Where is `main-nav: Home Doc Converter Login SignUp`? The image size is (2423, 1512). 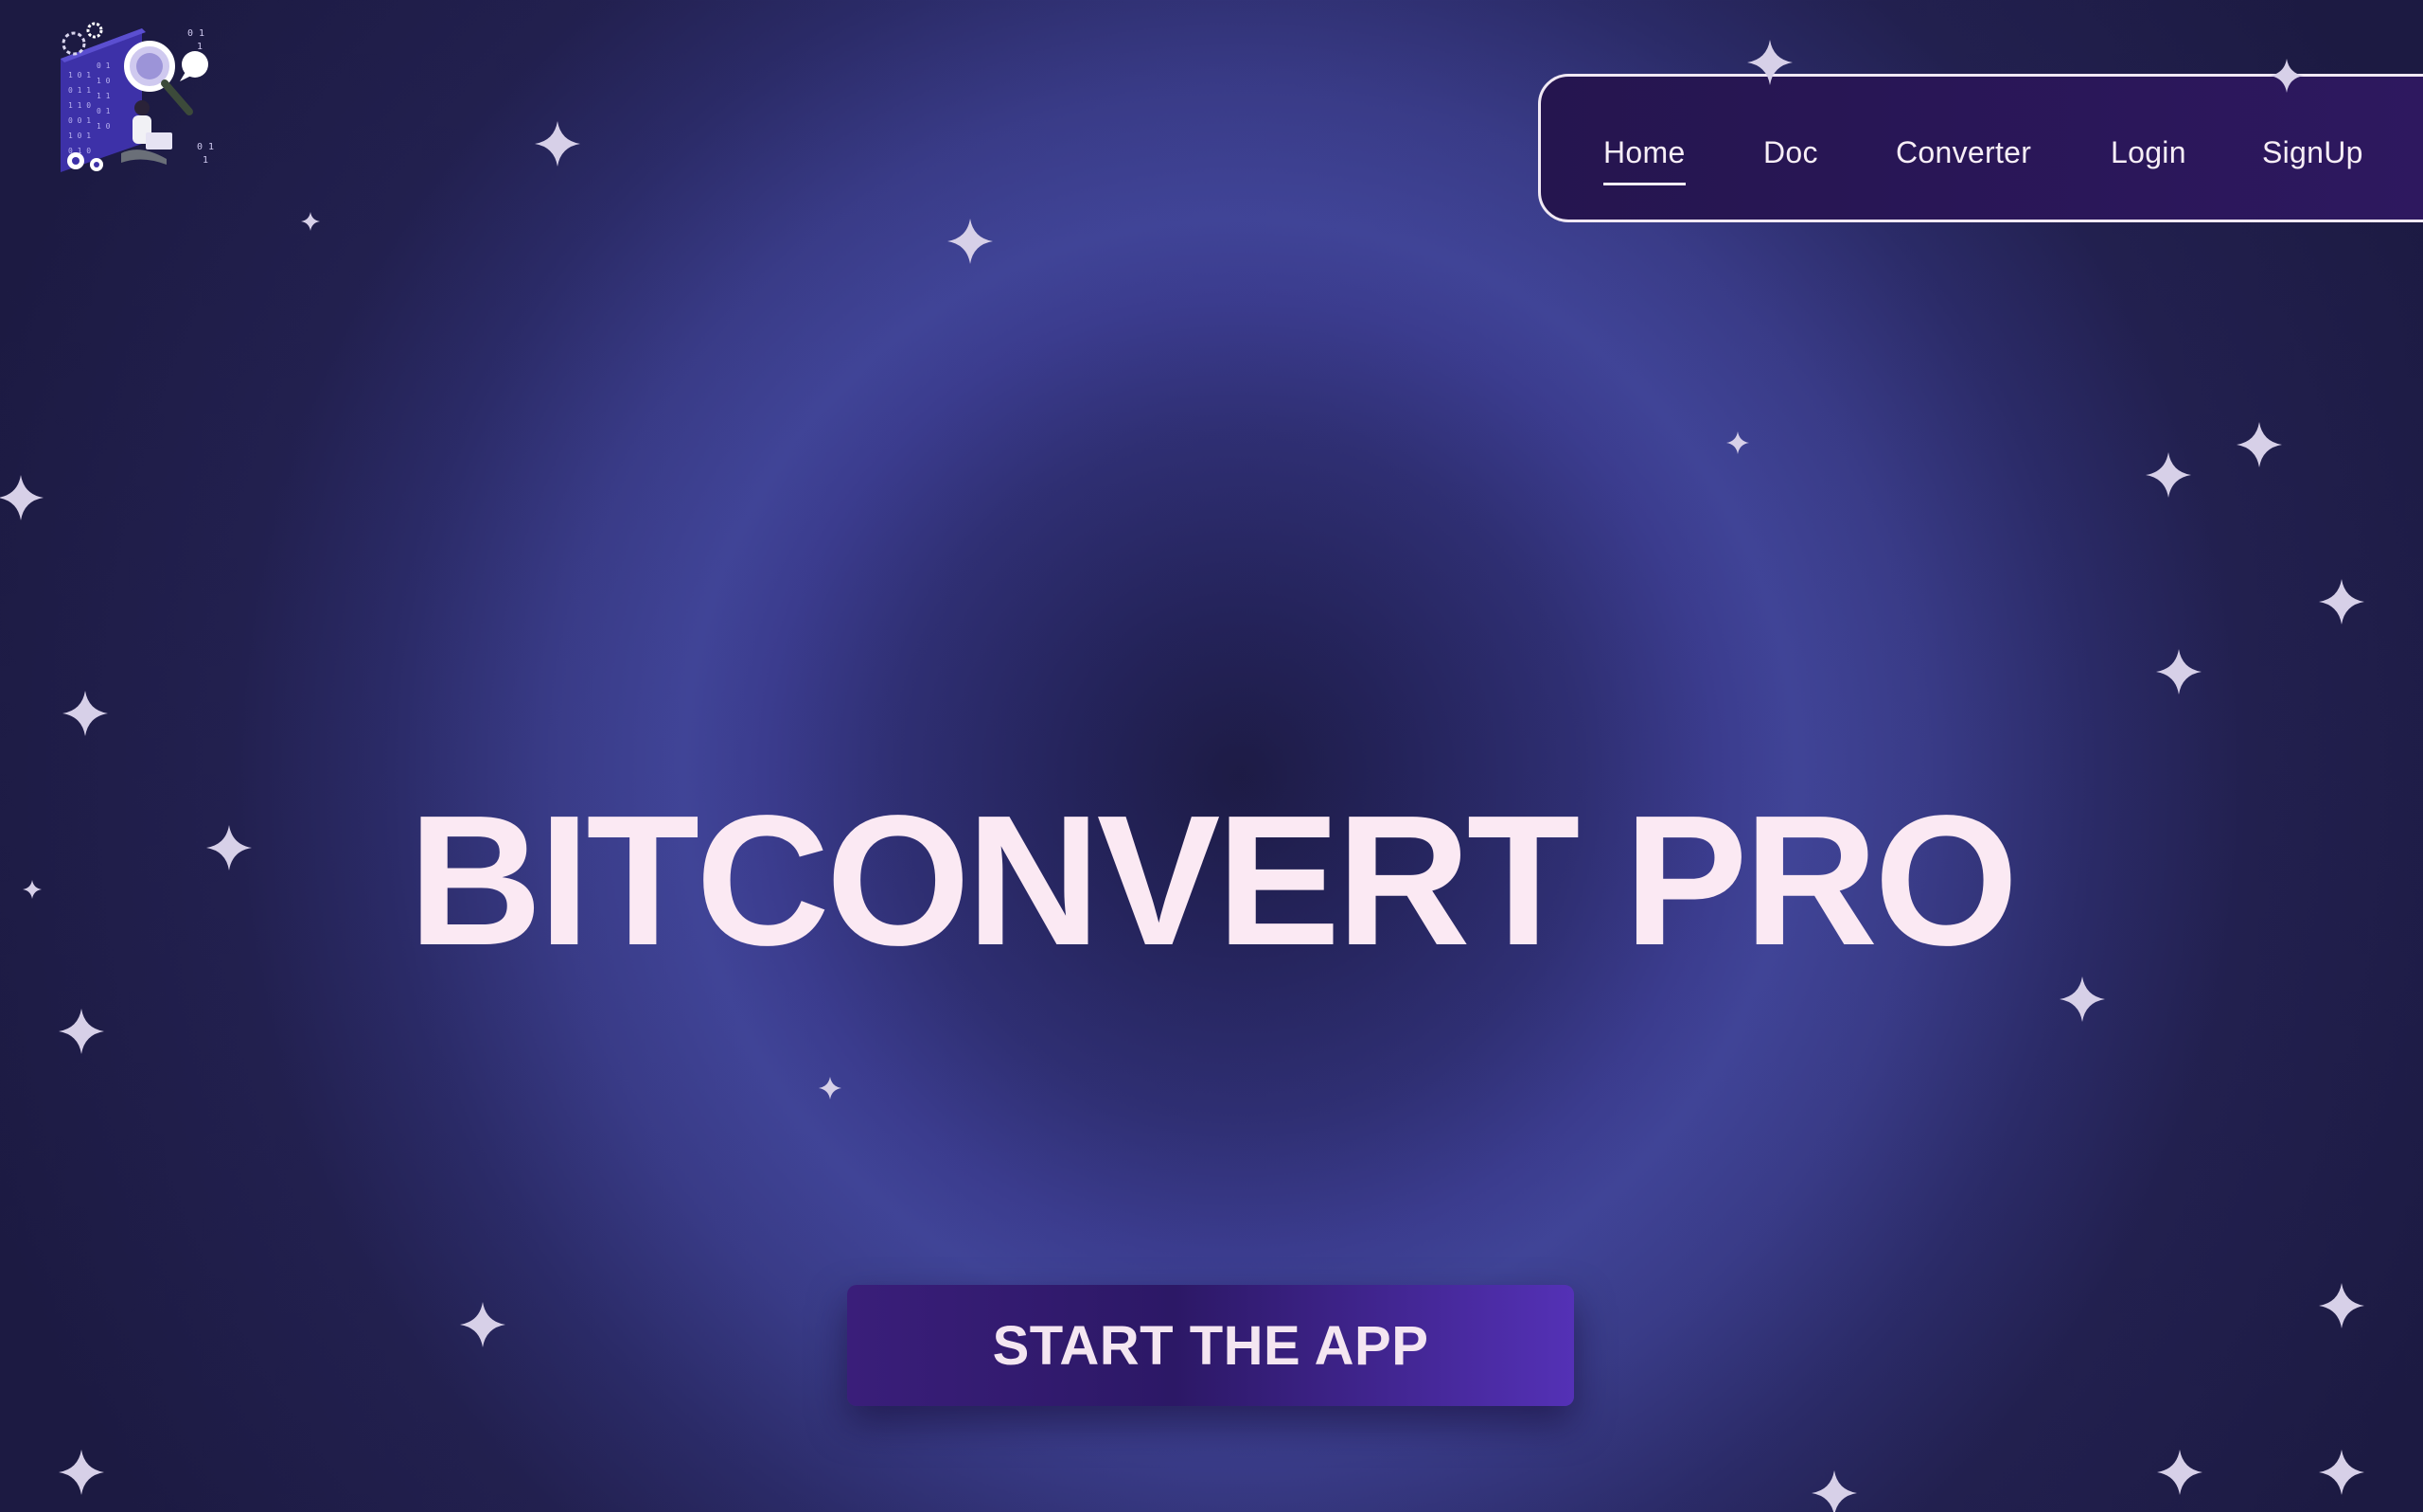
main-nav: Home Doc Converter Login SignUp is located at coordinates (1980, 148).